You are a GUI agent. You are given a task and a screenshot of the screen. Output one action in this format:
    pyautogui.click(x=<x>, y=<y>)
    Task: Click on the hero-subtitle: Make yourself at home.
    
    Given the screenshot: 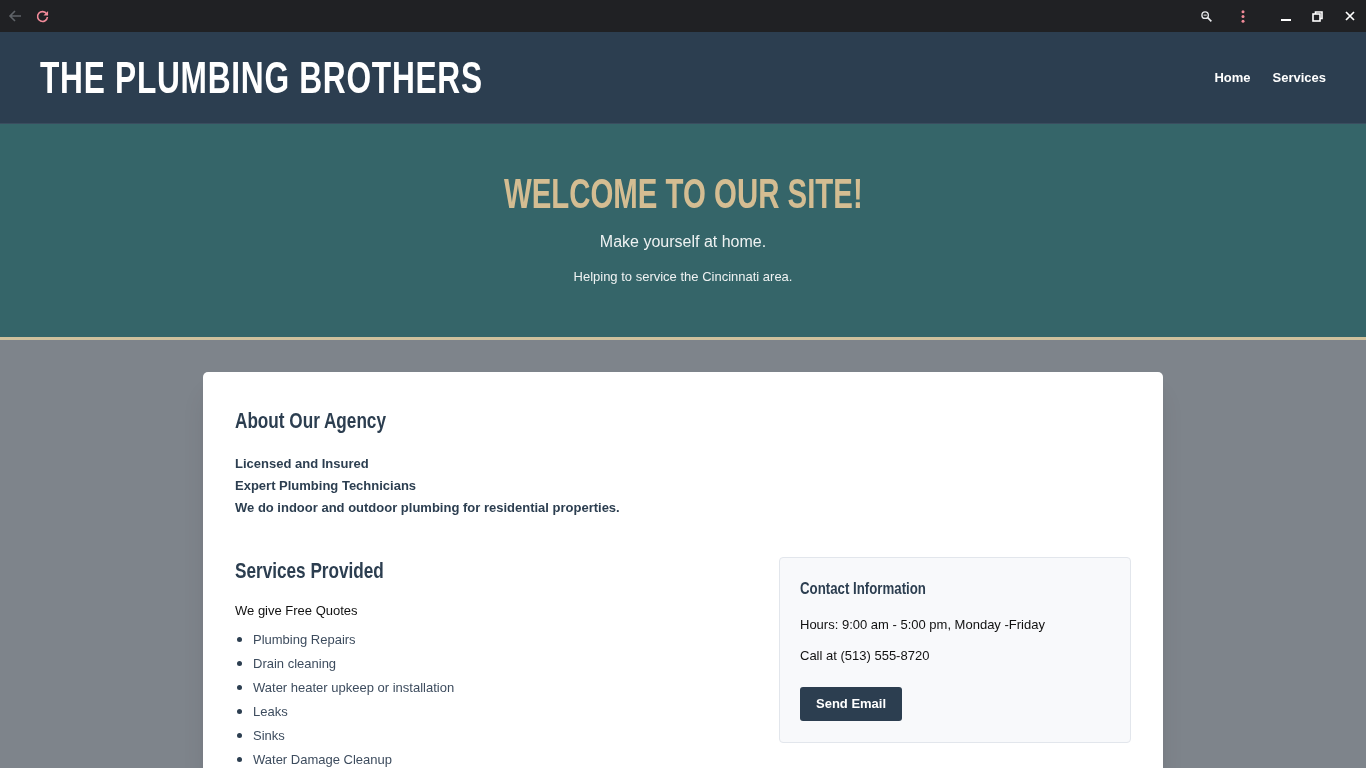 What is the action you would take?
    pyautogui.click(x=683, y=242)
    